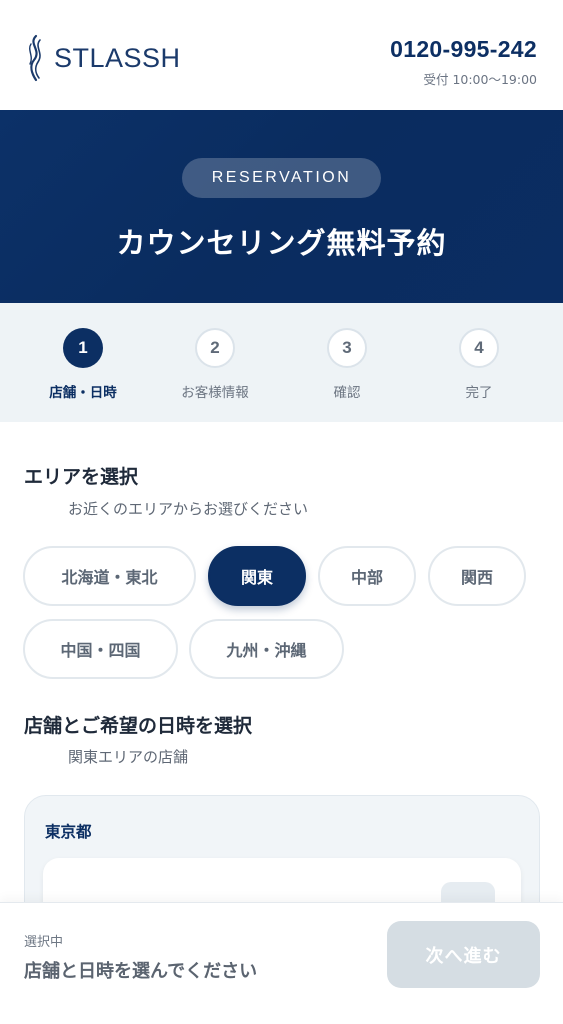 This screenshot has width=563, height=1024. Describe the element at coordinates (477, 576) in the screenshot. I see `area-chip-kansai: 関西` at that location.